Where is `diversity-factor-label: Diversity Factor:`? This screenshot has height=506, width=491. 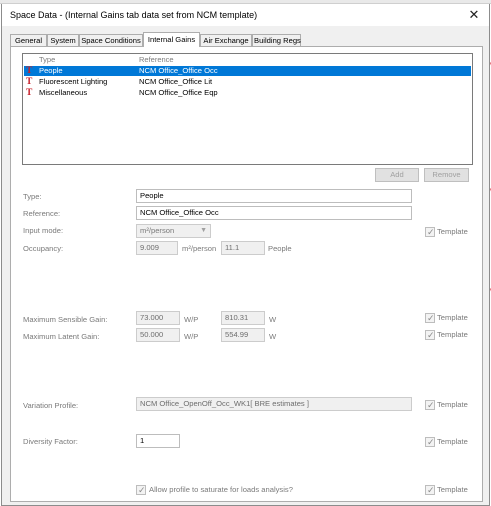 diversity-factor-label: Diversity Factor: is located at coordinates (50, 441).